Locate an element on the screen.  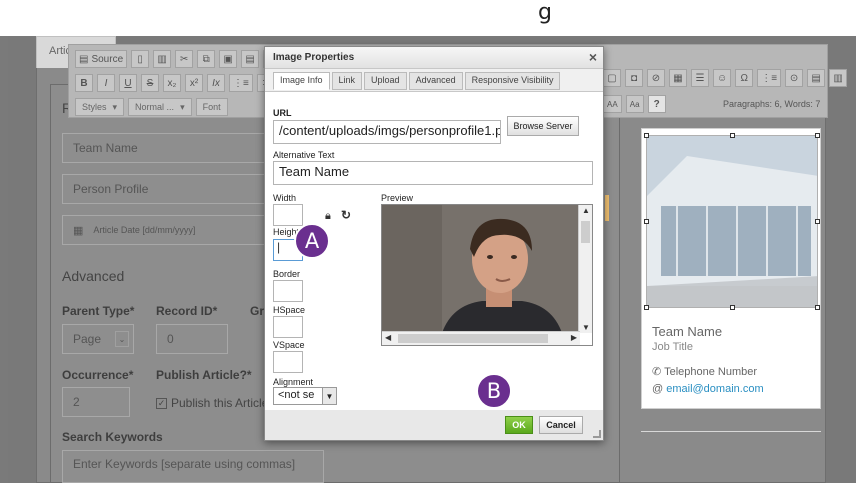
person-photo is located at coordinates (481, 269).